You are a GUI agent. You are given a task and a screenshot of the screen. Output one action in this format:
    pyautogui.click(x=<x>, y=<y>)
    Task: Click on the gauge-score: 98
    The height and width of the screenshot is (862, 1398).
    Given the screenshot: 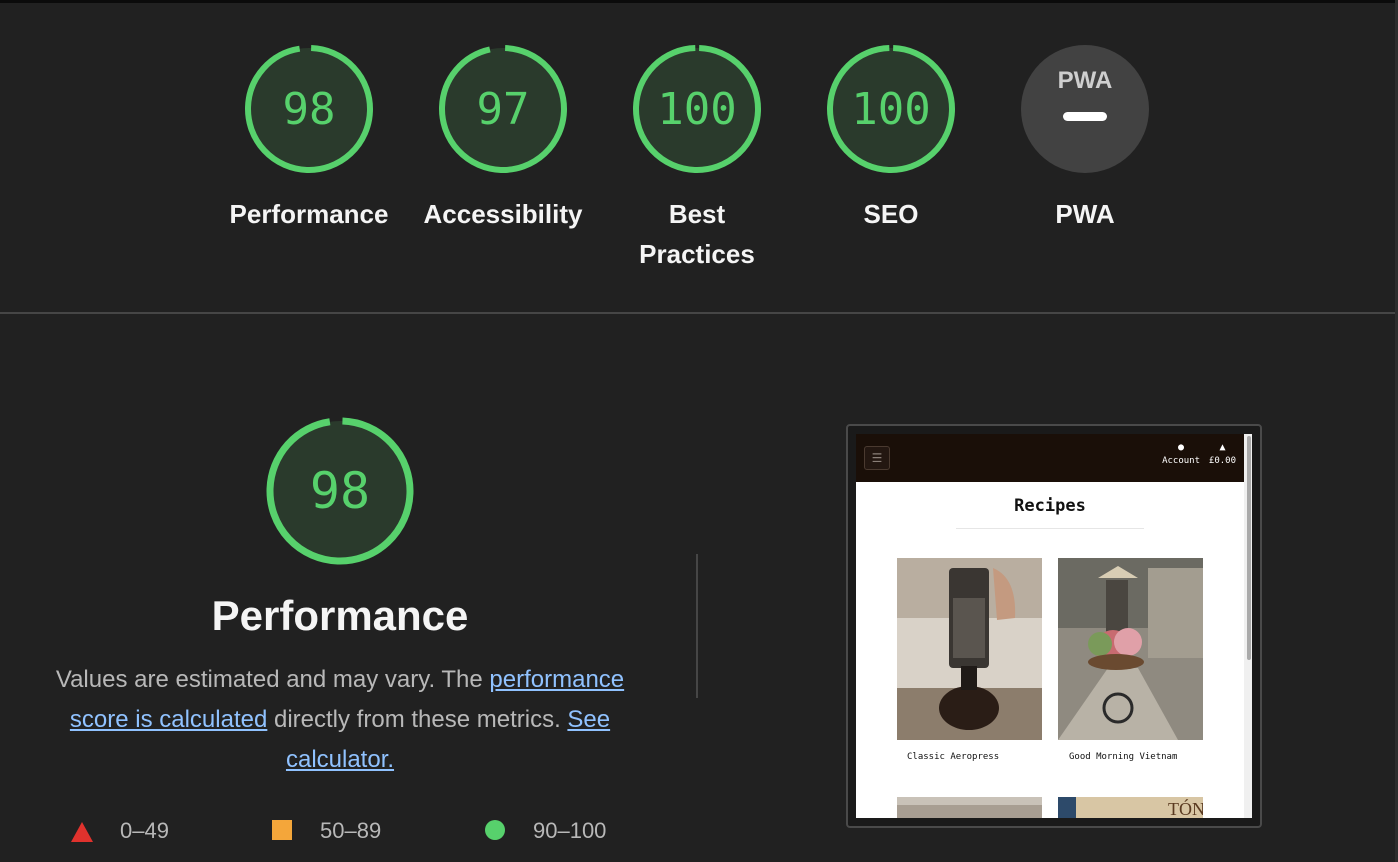 What is the action you would take?
    pyautogui.click(x=309, y=109)
    